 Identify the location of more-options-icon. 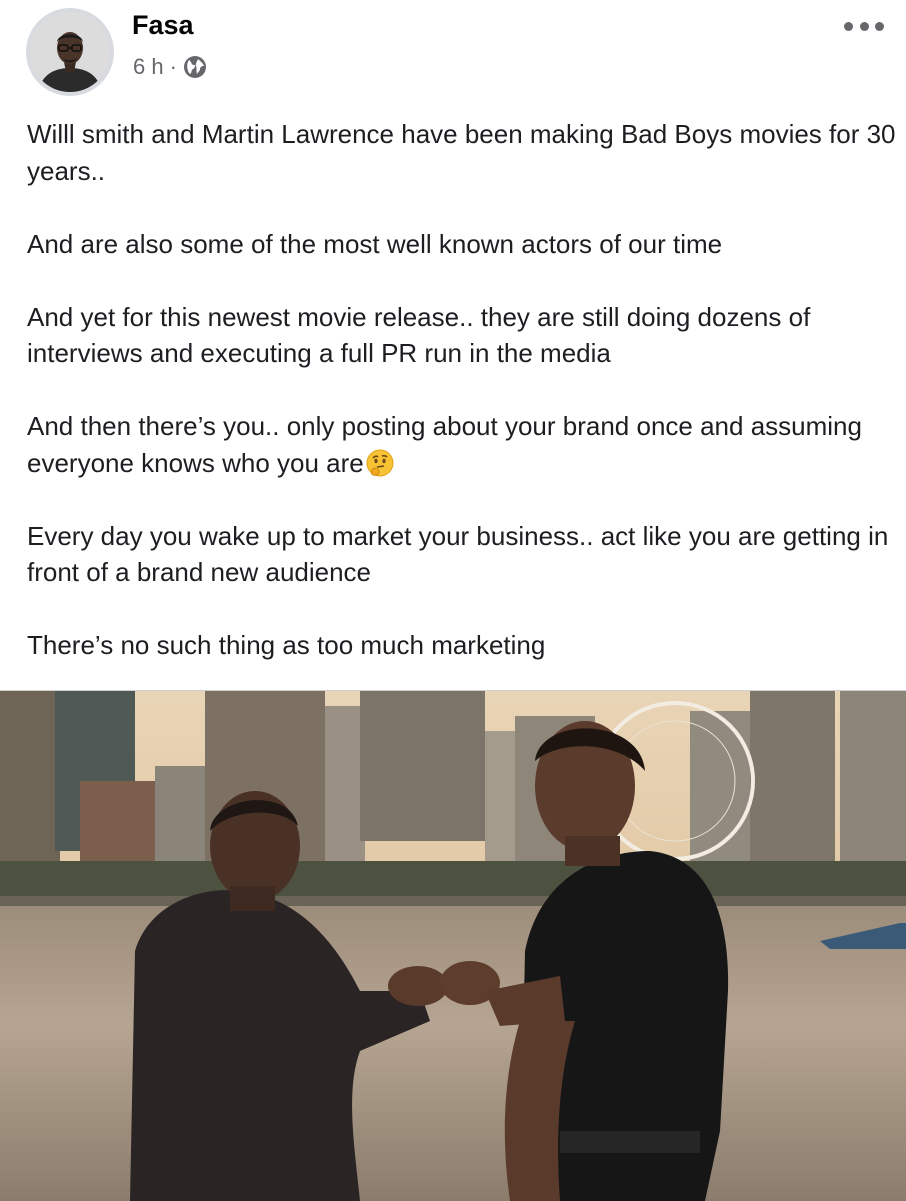
(864, 26).